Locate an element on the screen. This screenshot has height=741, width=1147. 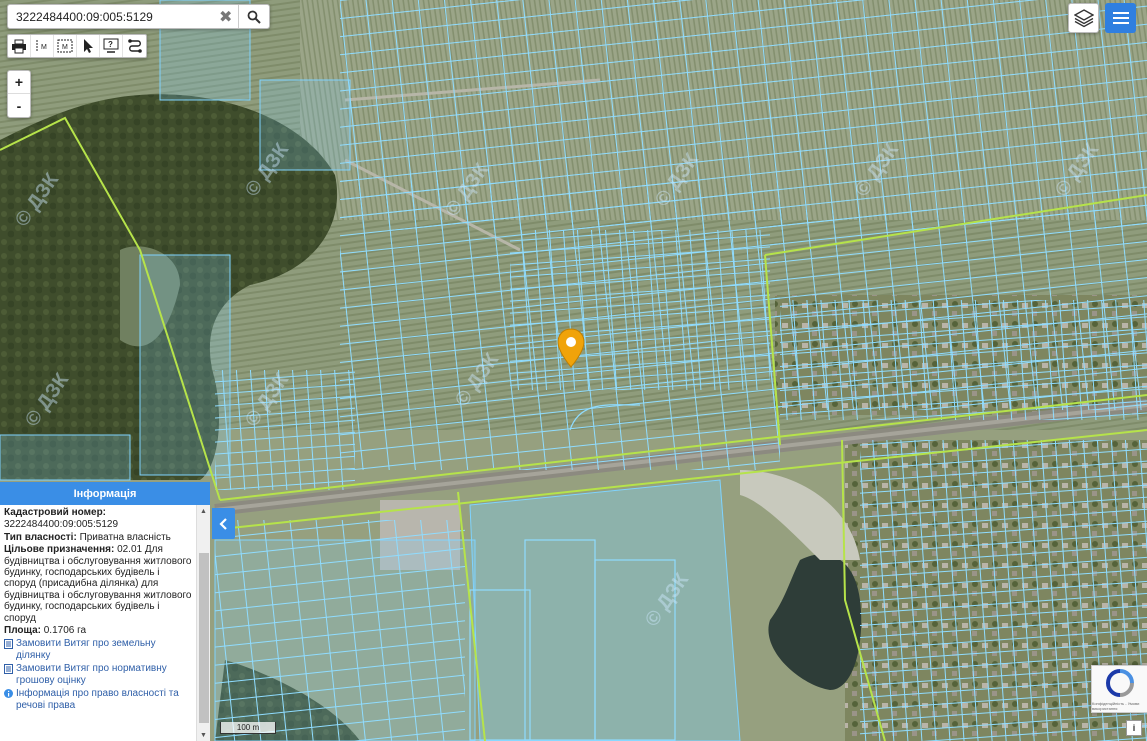
measure-line-icon: M is located at coordinates (41, 46).